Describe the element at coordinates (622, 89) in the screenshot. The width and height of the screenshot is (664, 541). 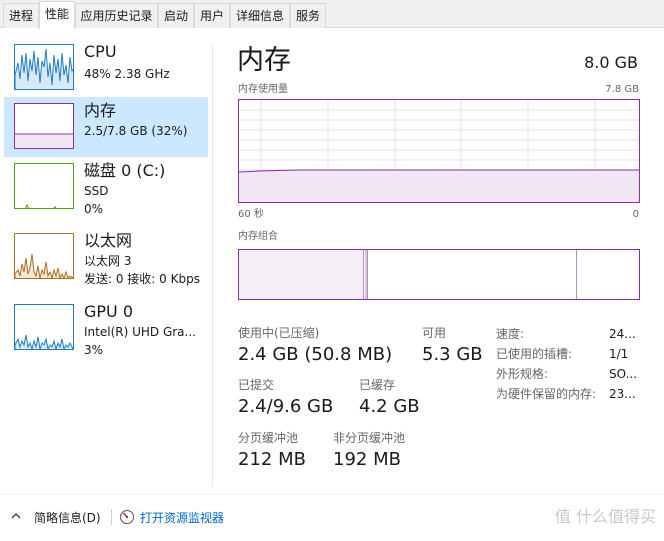
I see `usage-graph-max: 7.8 GB` at that location.